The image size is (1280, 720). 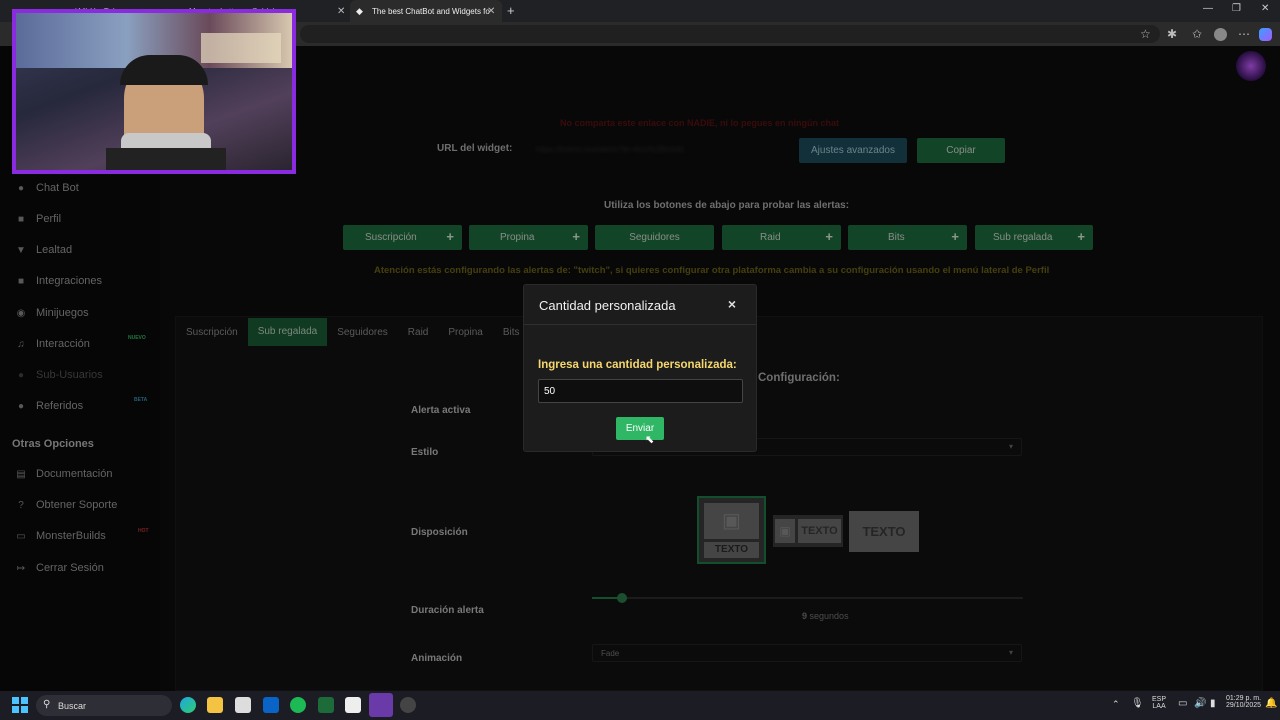 I want to click on favorites-icon: ✩, so click(x=1197, y=34).